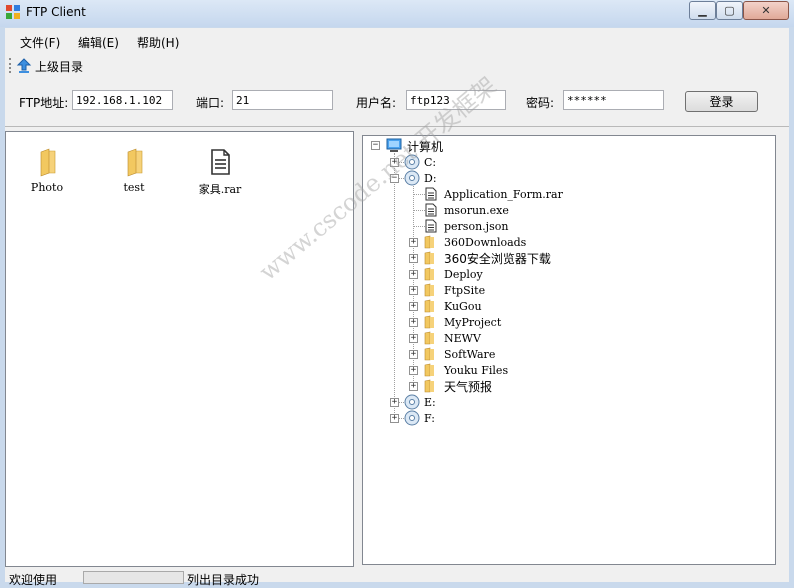 This screenshot has height=588, width=794. Describe the element at coordinates (465, 290) in the screenshot. I see `tree-label: FtpSite` at that location.